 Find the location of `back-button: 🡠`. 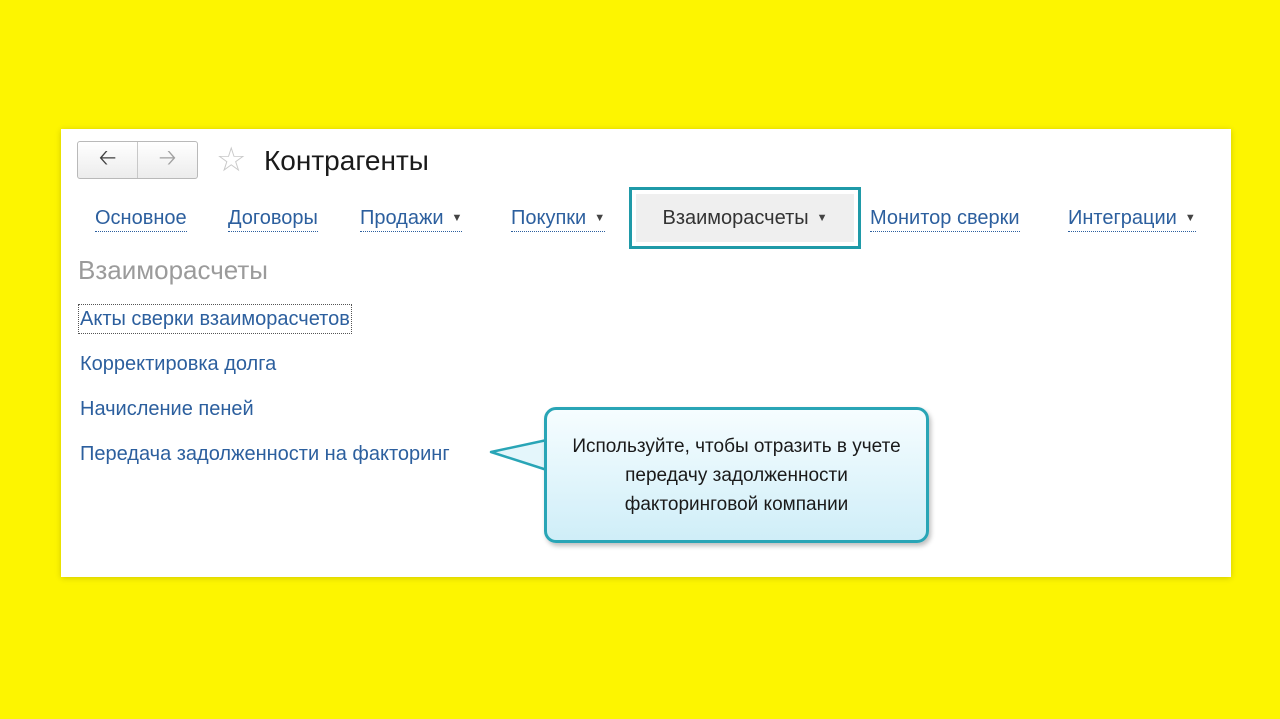

back-button: 🡠 is located at coordinates (107, 160).